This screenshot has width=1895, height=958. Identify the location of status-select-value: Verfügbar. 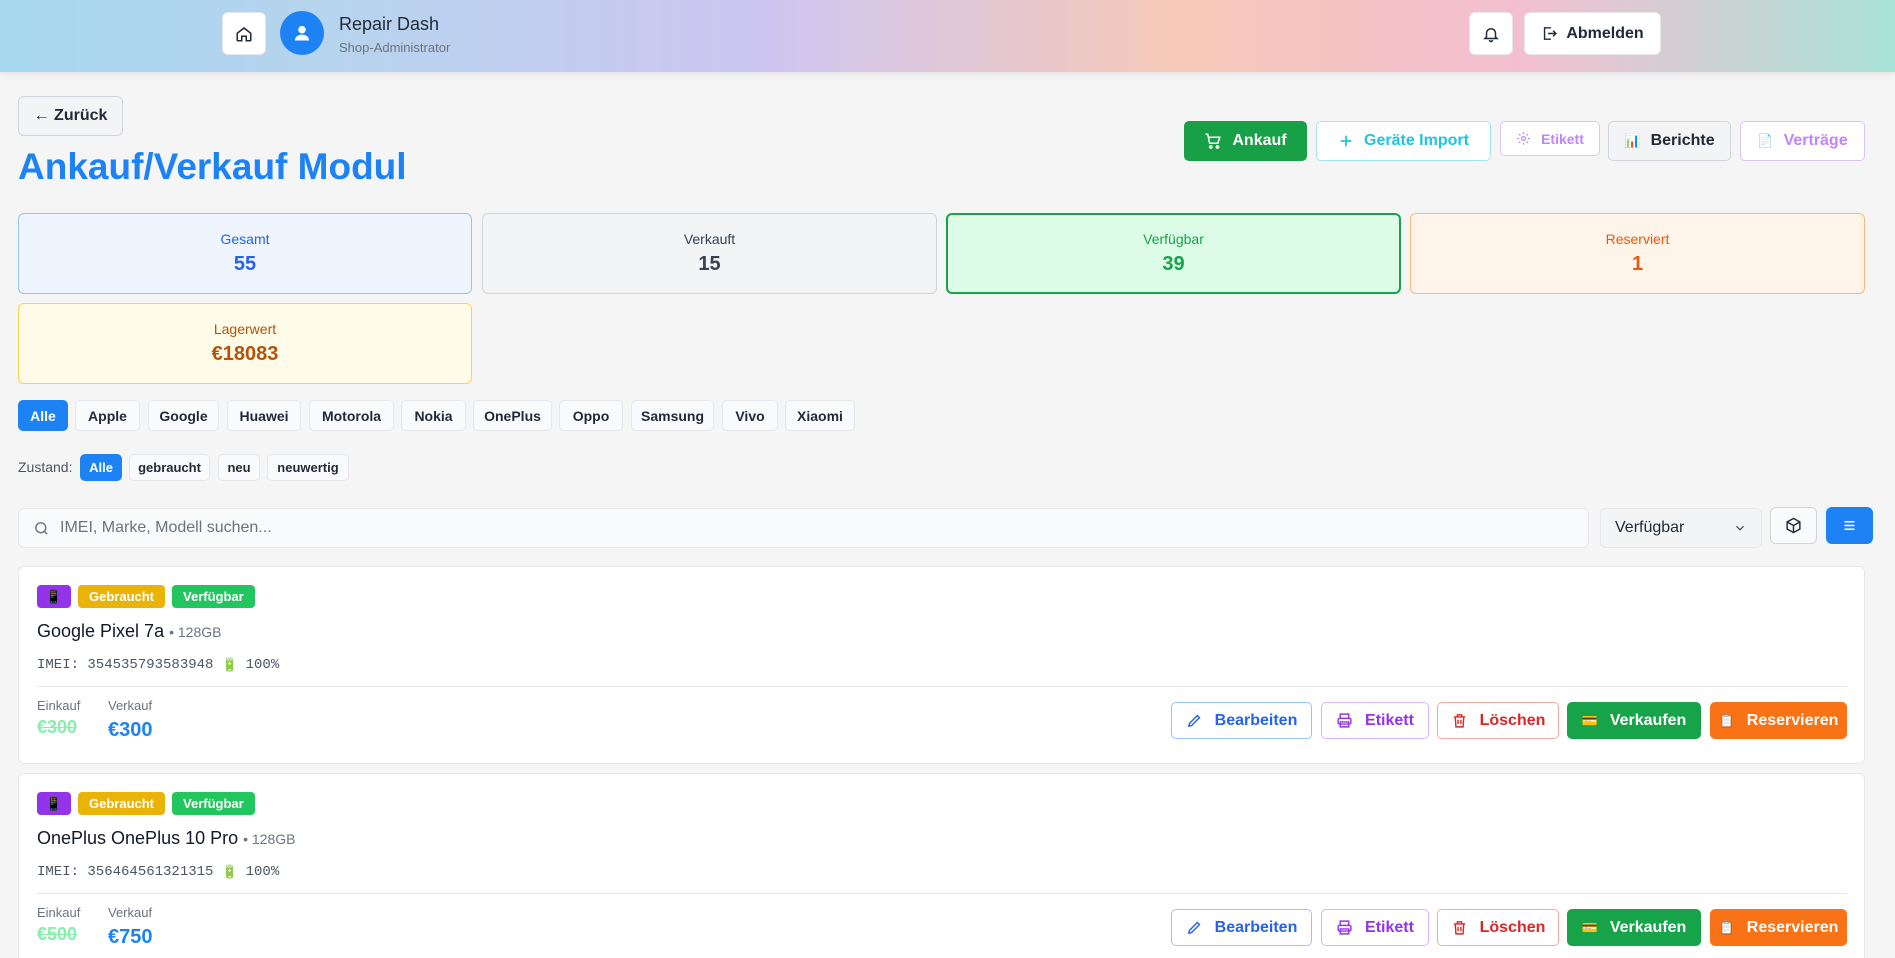
(1650, 527).